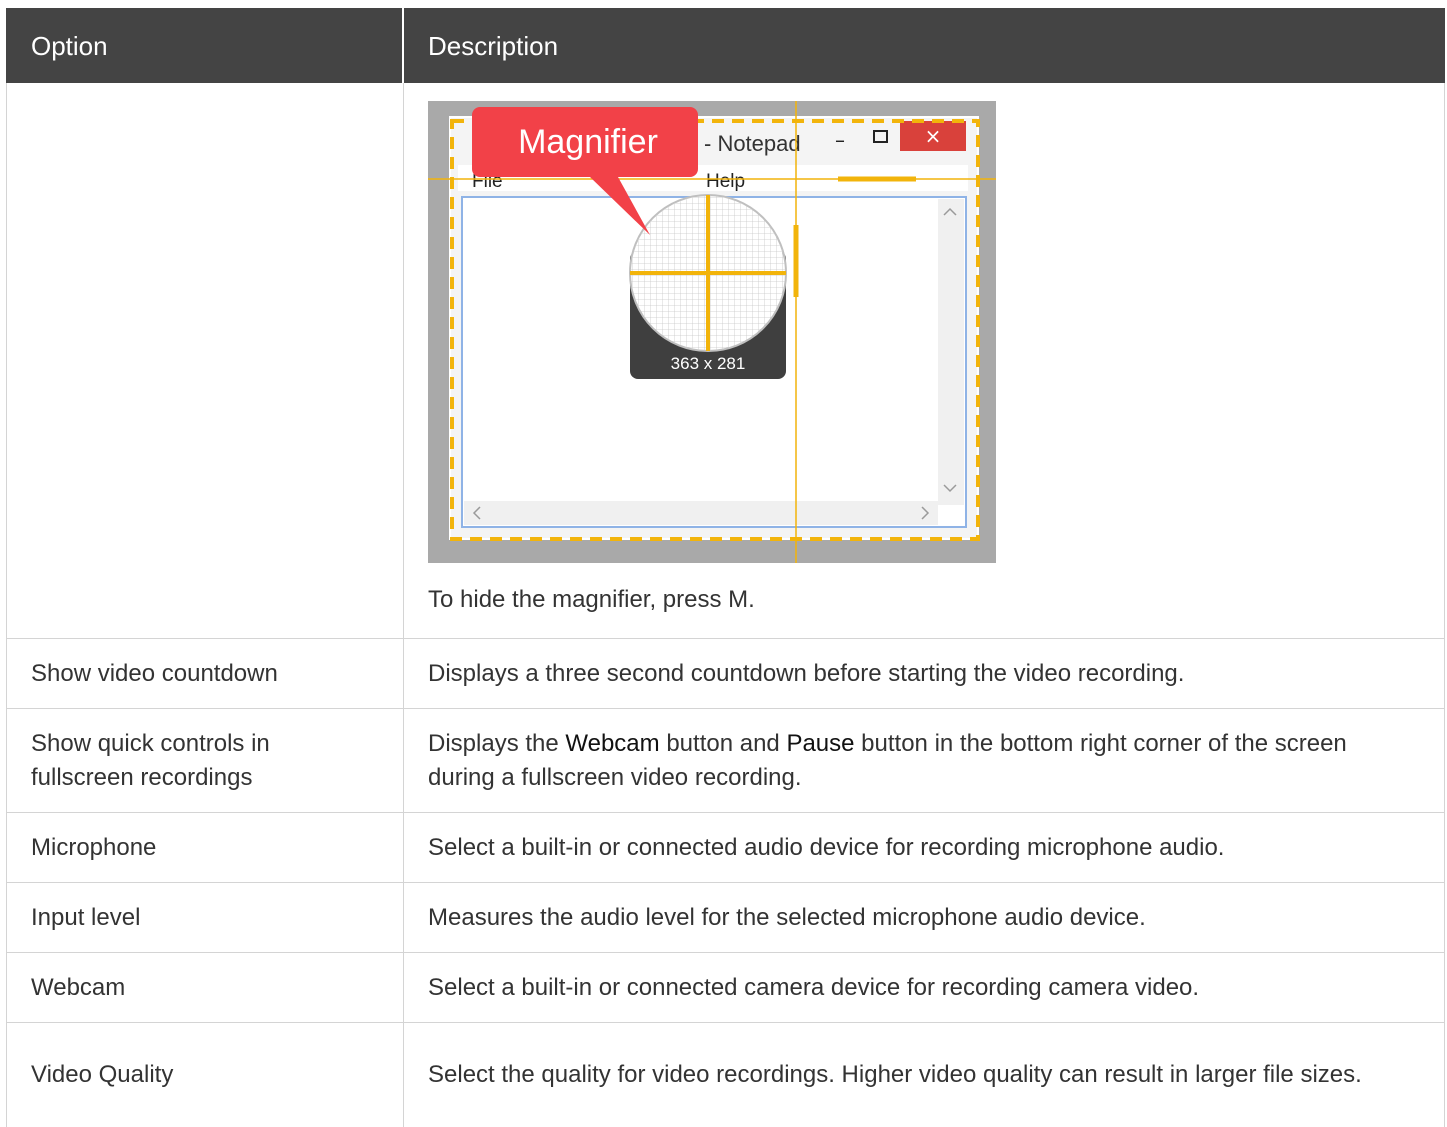 The height and width of the screenshot is (1127, 1447). Describe the element at coordinates (205, 673) in the screenshot. I see `option-cell: Show video countdown` at that location.